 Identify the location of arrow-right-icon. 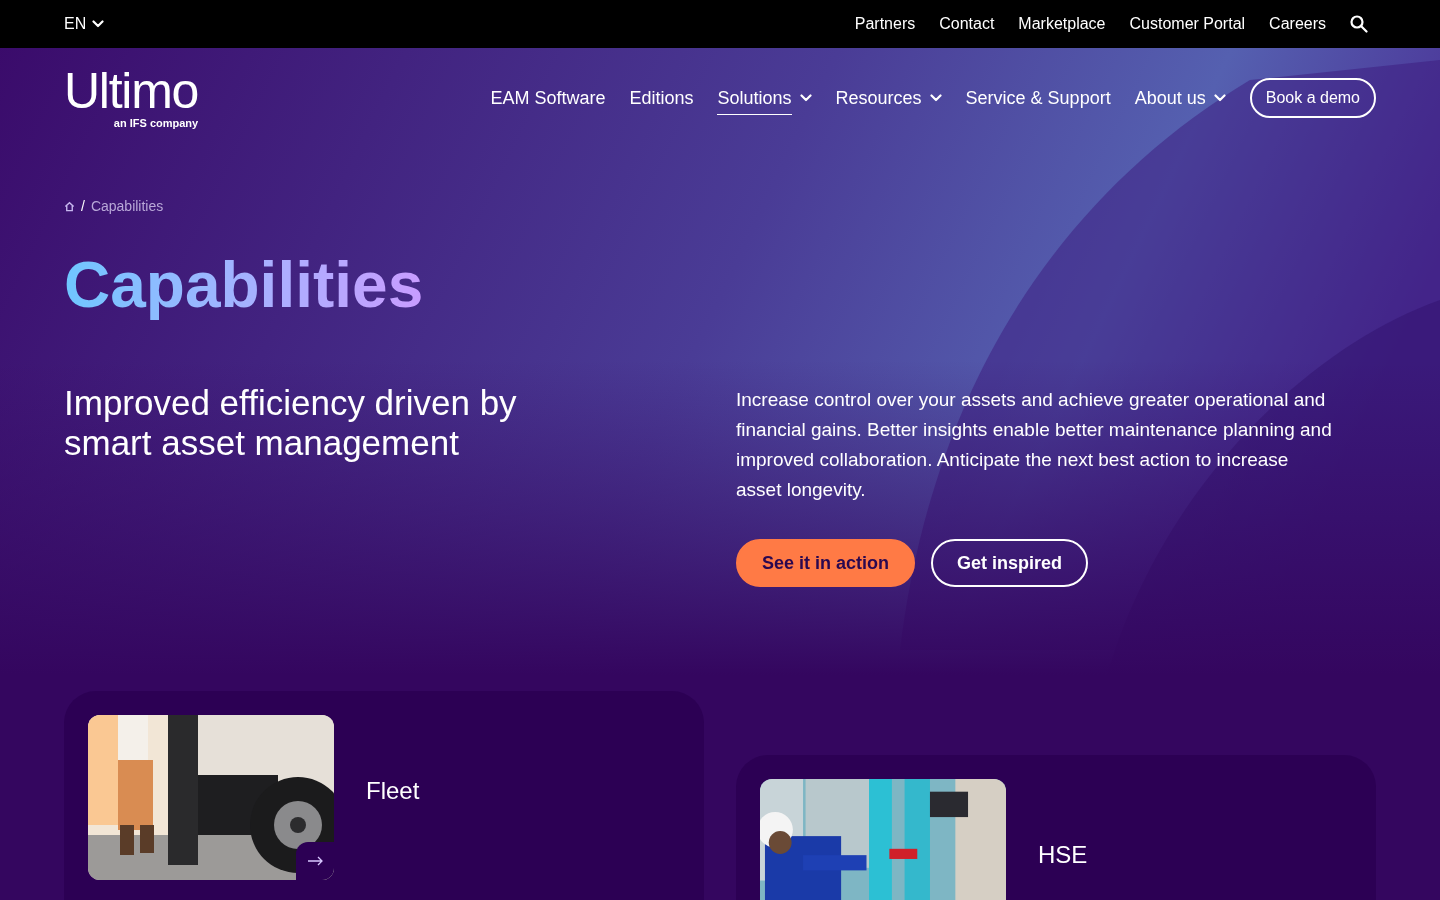
(315, 861).